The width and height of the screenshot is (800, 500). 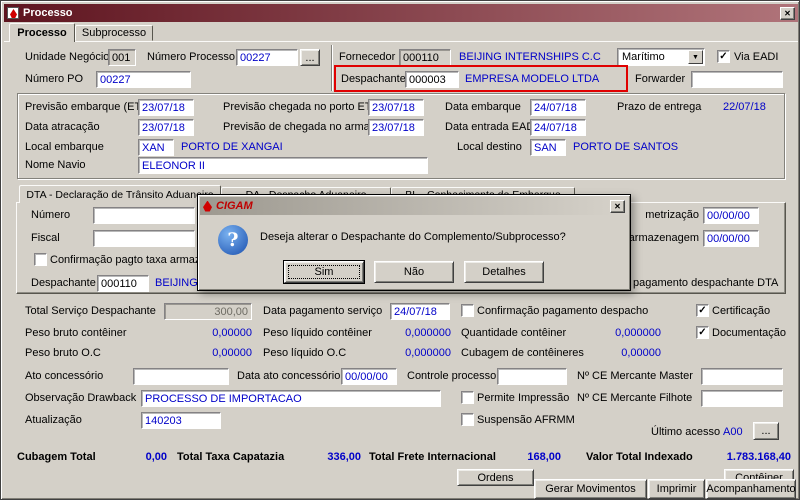 I want to click on observacao-drawback-label: Observação Drawback, so click(x=81, y=398).